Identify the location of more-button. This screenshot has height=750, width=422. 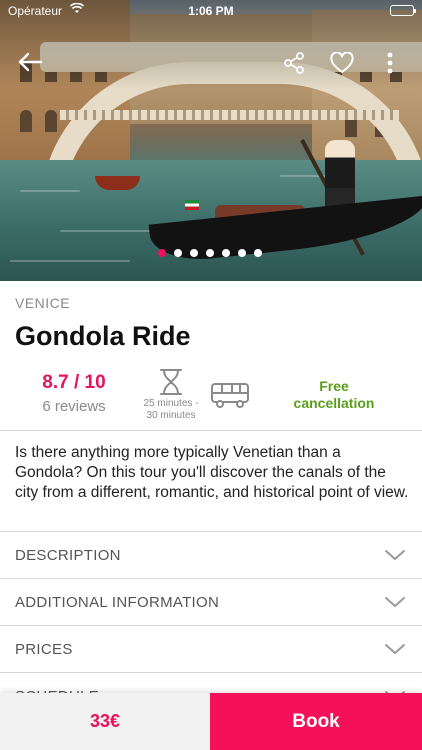
(390, 63).